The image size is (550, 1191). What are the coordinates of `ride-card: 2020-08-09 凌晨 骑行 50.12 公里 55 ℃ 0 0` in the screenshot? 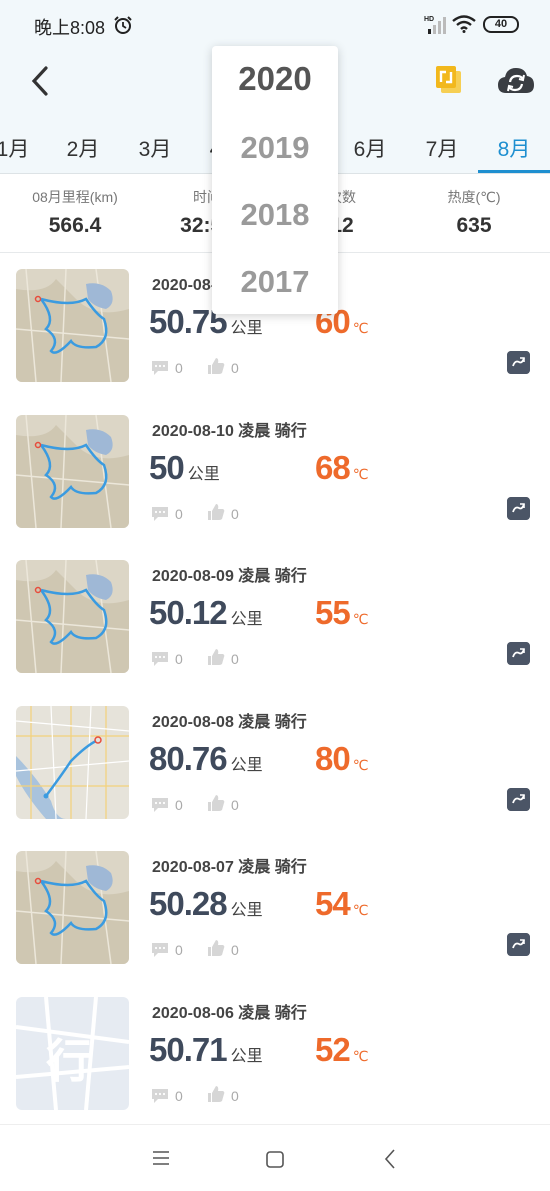 It's located at (275, 616).